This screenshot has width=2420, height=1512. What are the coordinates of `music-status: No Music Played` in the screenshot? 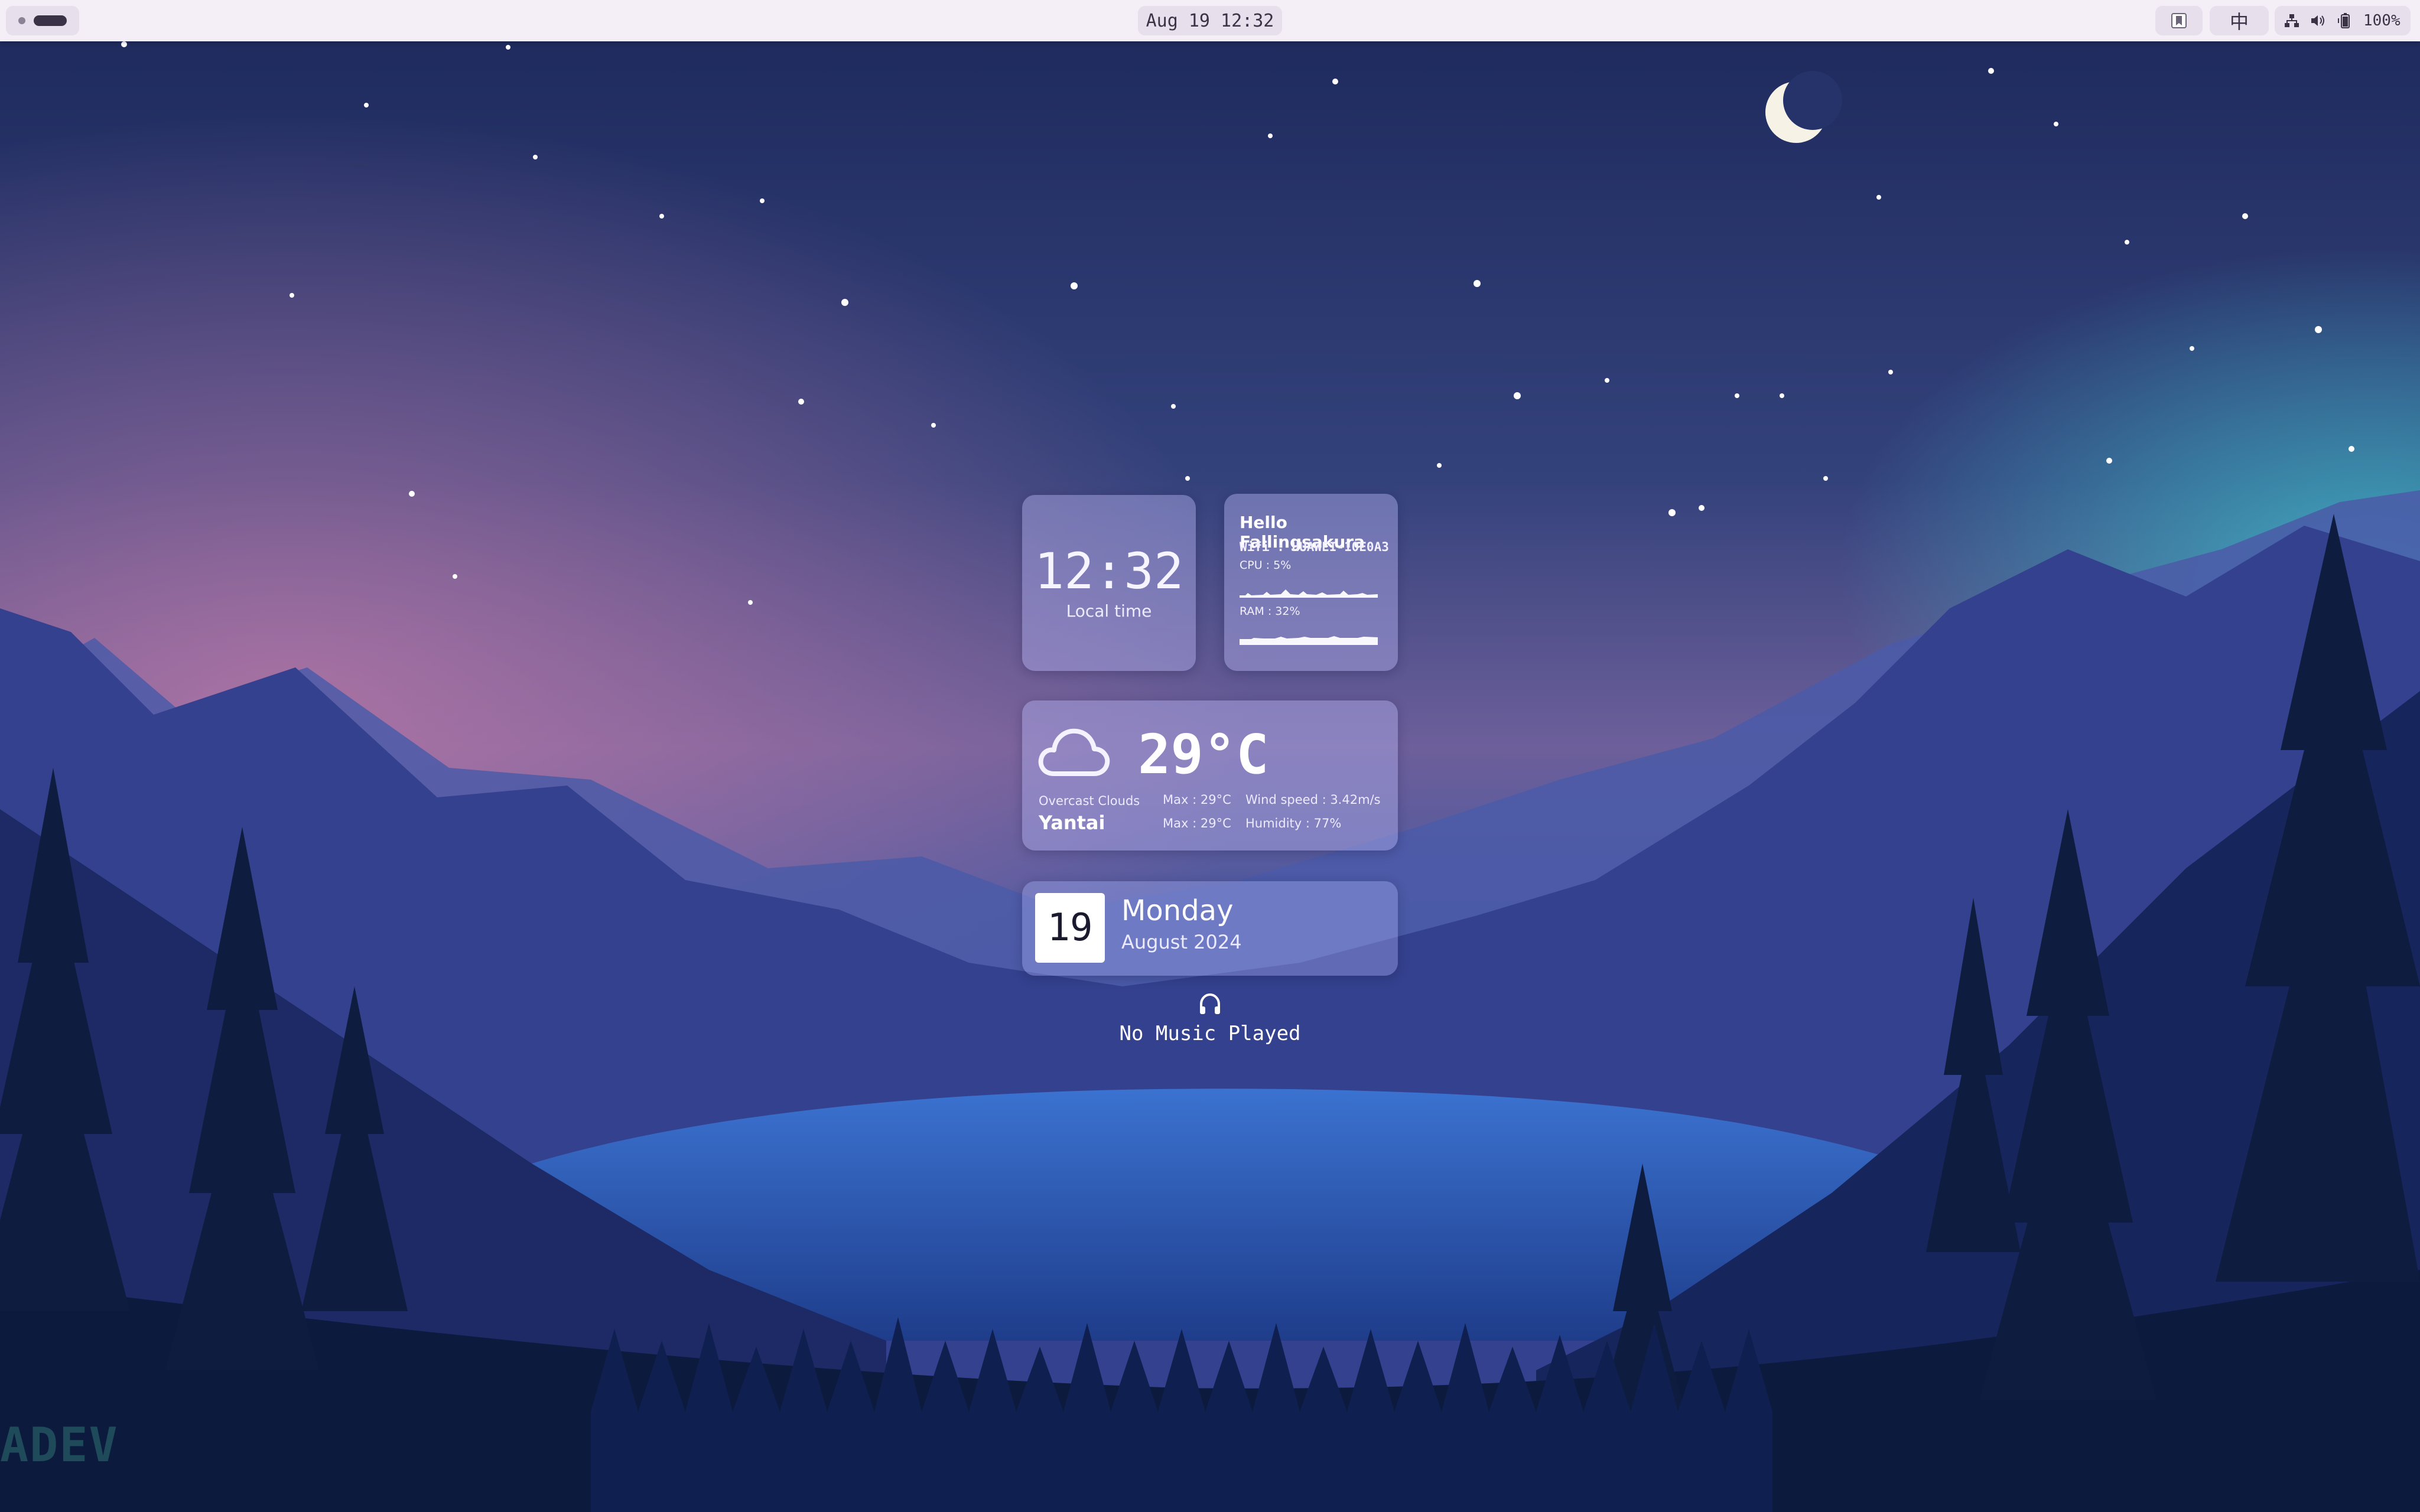 It's located at (1210, 1033).